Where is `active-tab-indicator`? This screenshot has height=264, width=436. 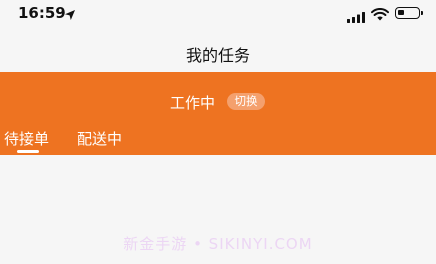
active-tab-indicator is located at coordinates (28, 151).